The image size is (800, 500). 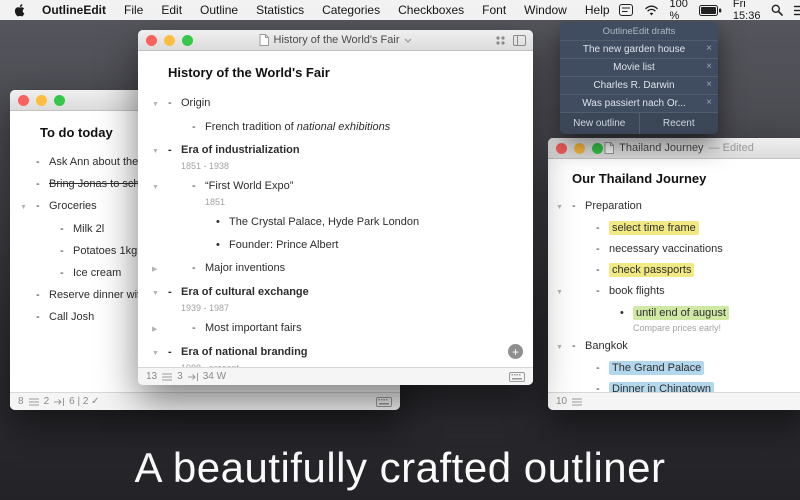 I want to click on spotlight-icon, so click(x=777, y=10).